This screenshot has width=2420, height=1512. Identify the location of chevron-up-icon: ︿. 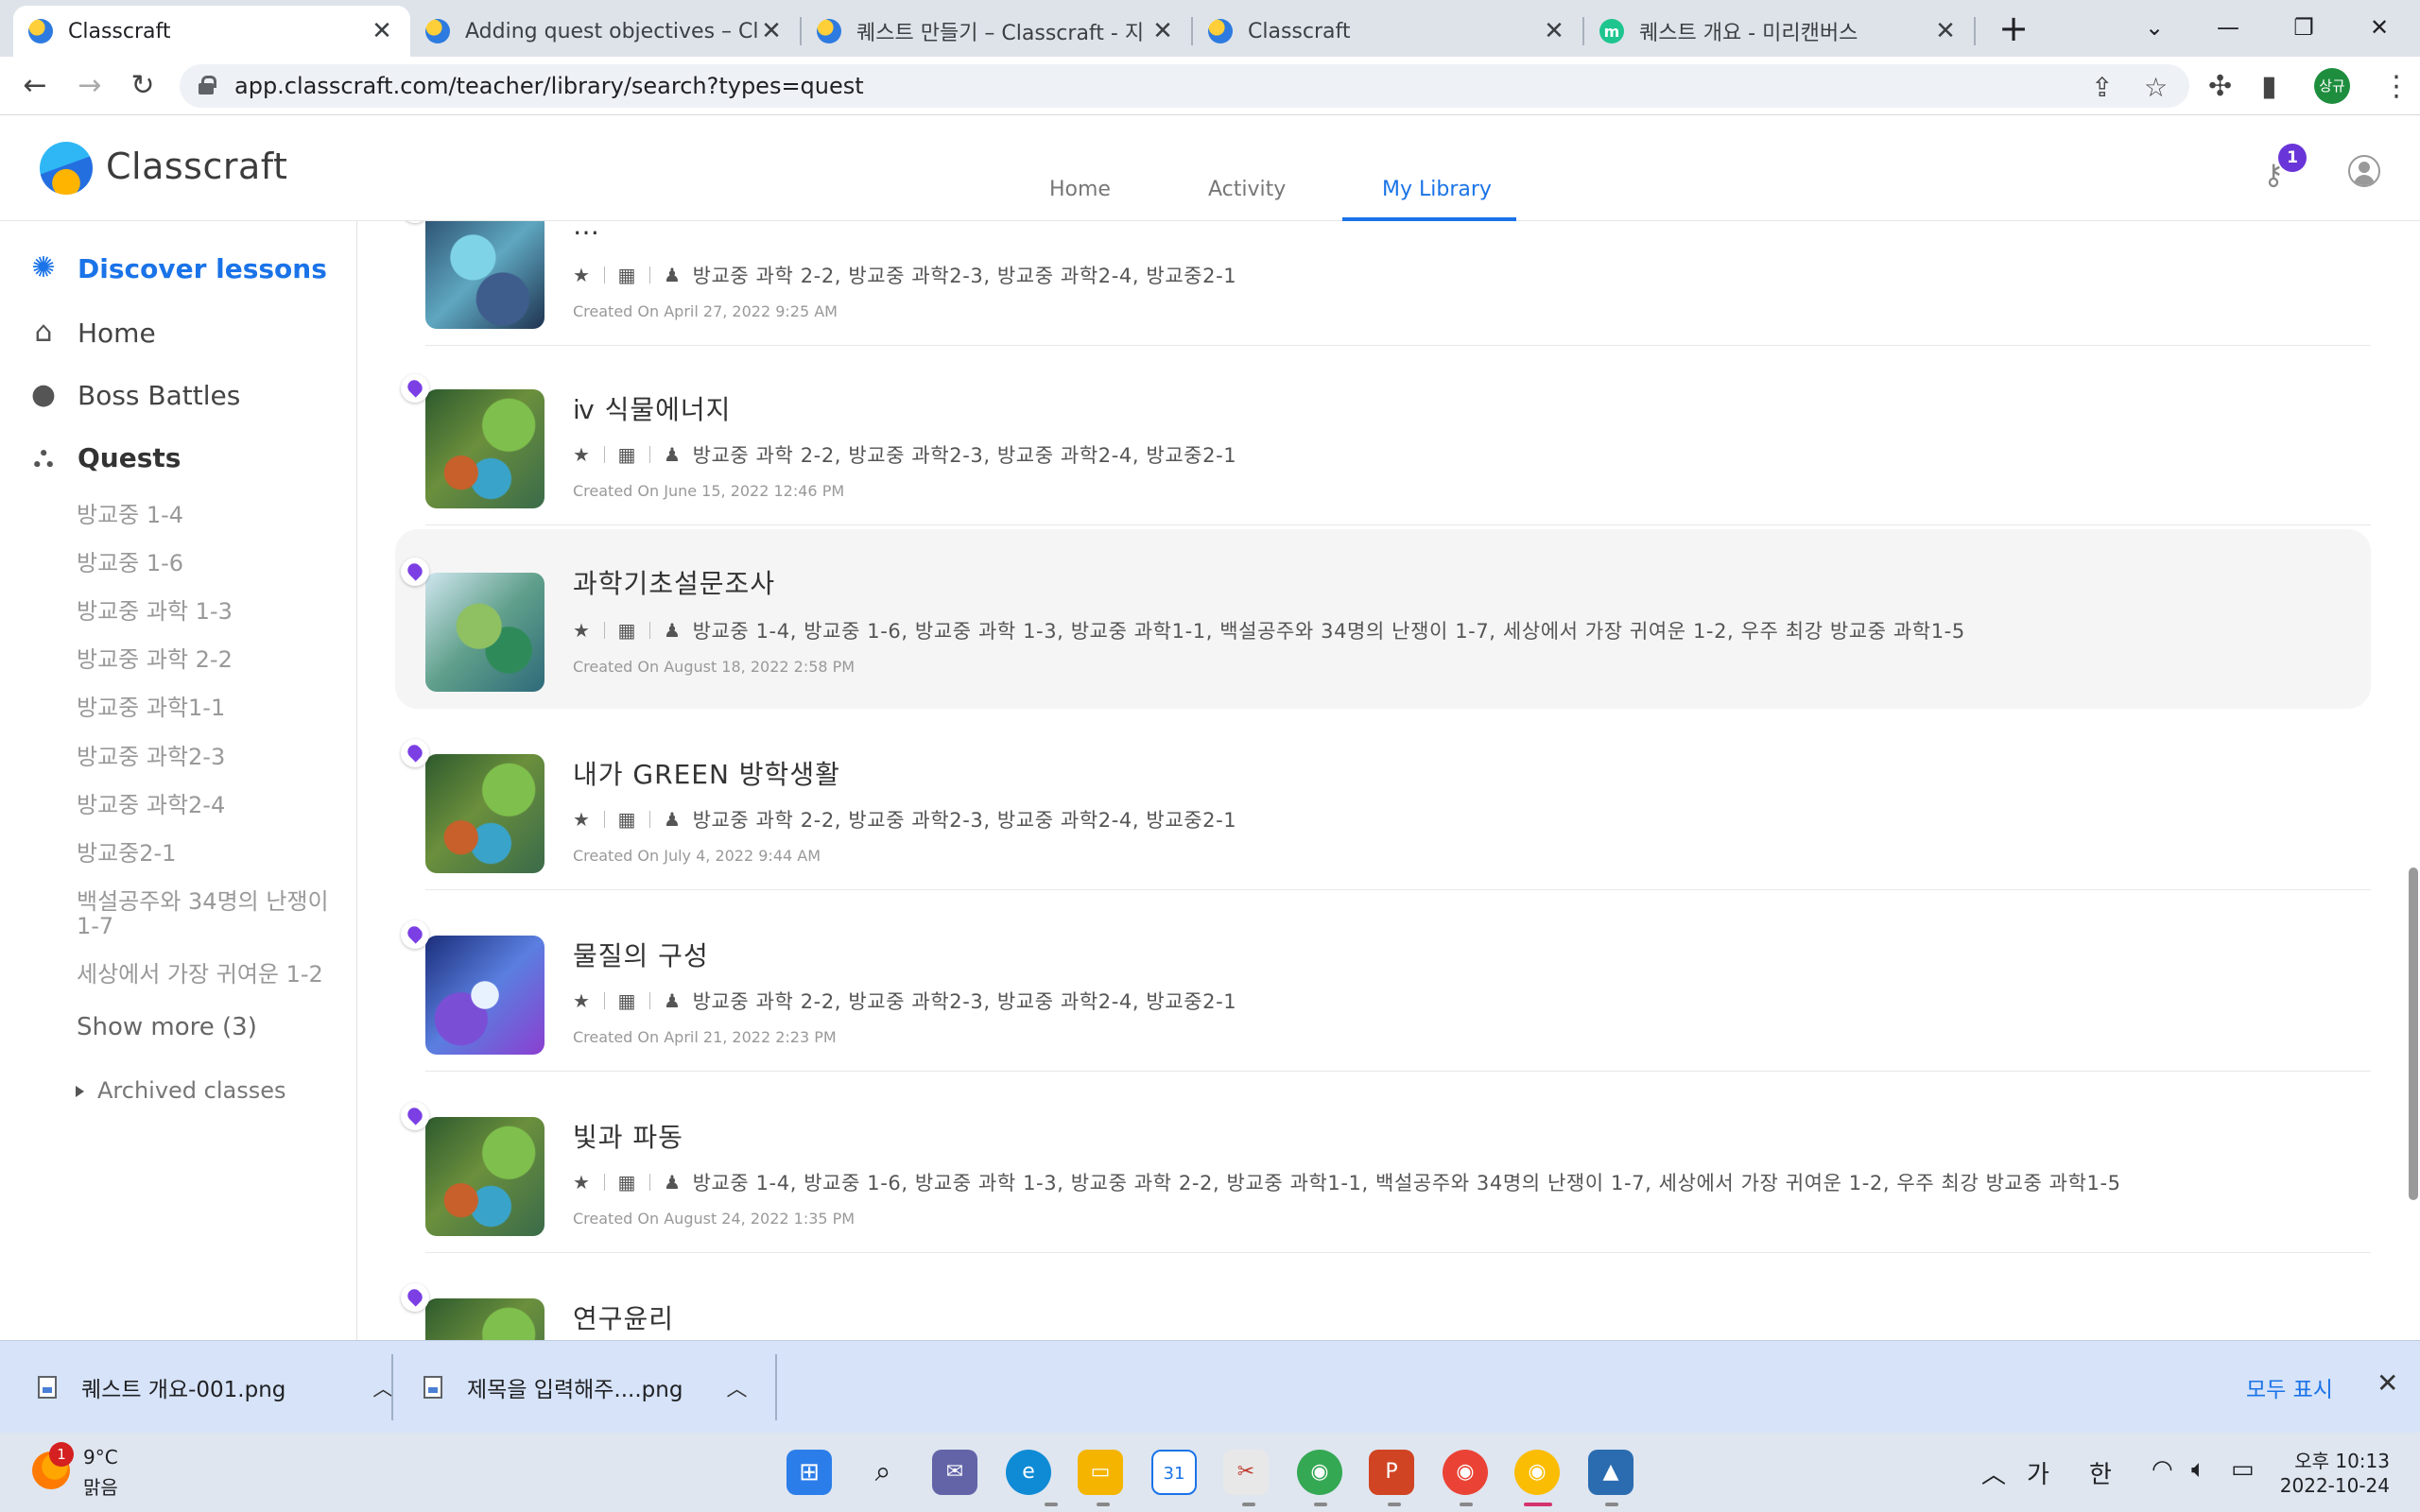
(736, 1387).